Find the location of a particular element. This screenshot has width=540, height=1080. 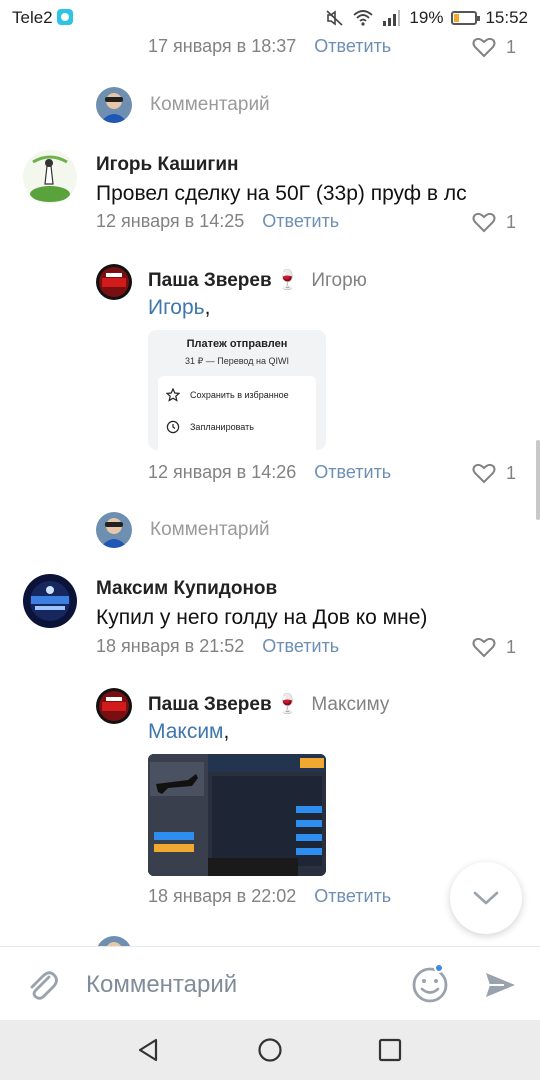

back-icon is located at coordinates (148, 1050).